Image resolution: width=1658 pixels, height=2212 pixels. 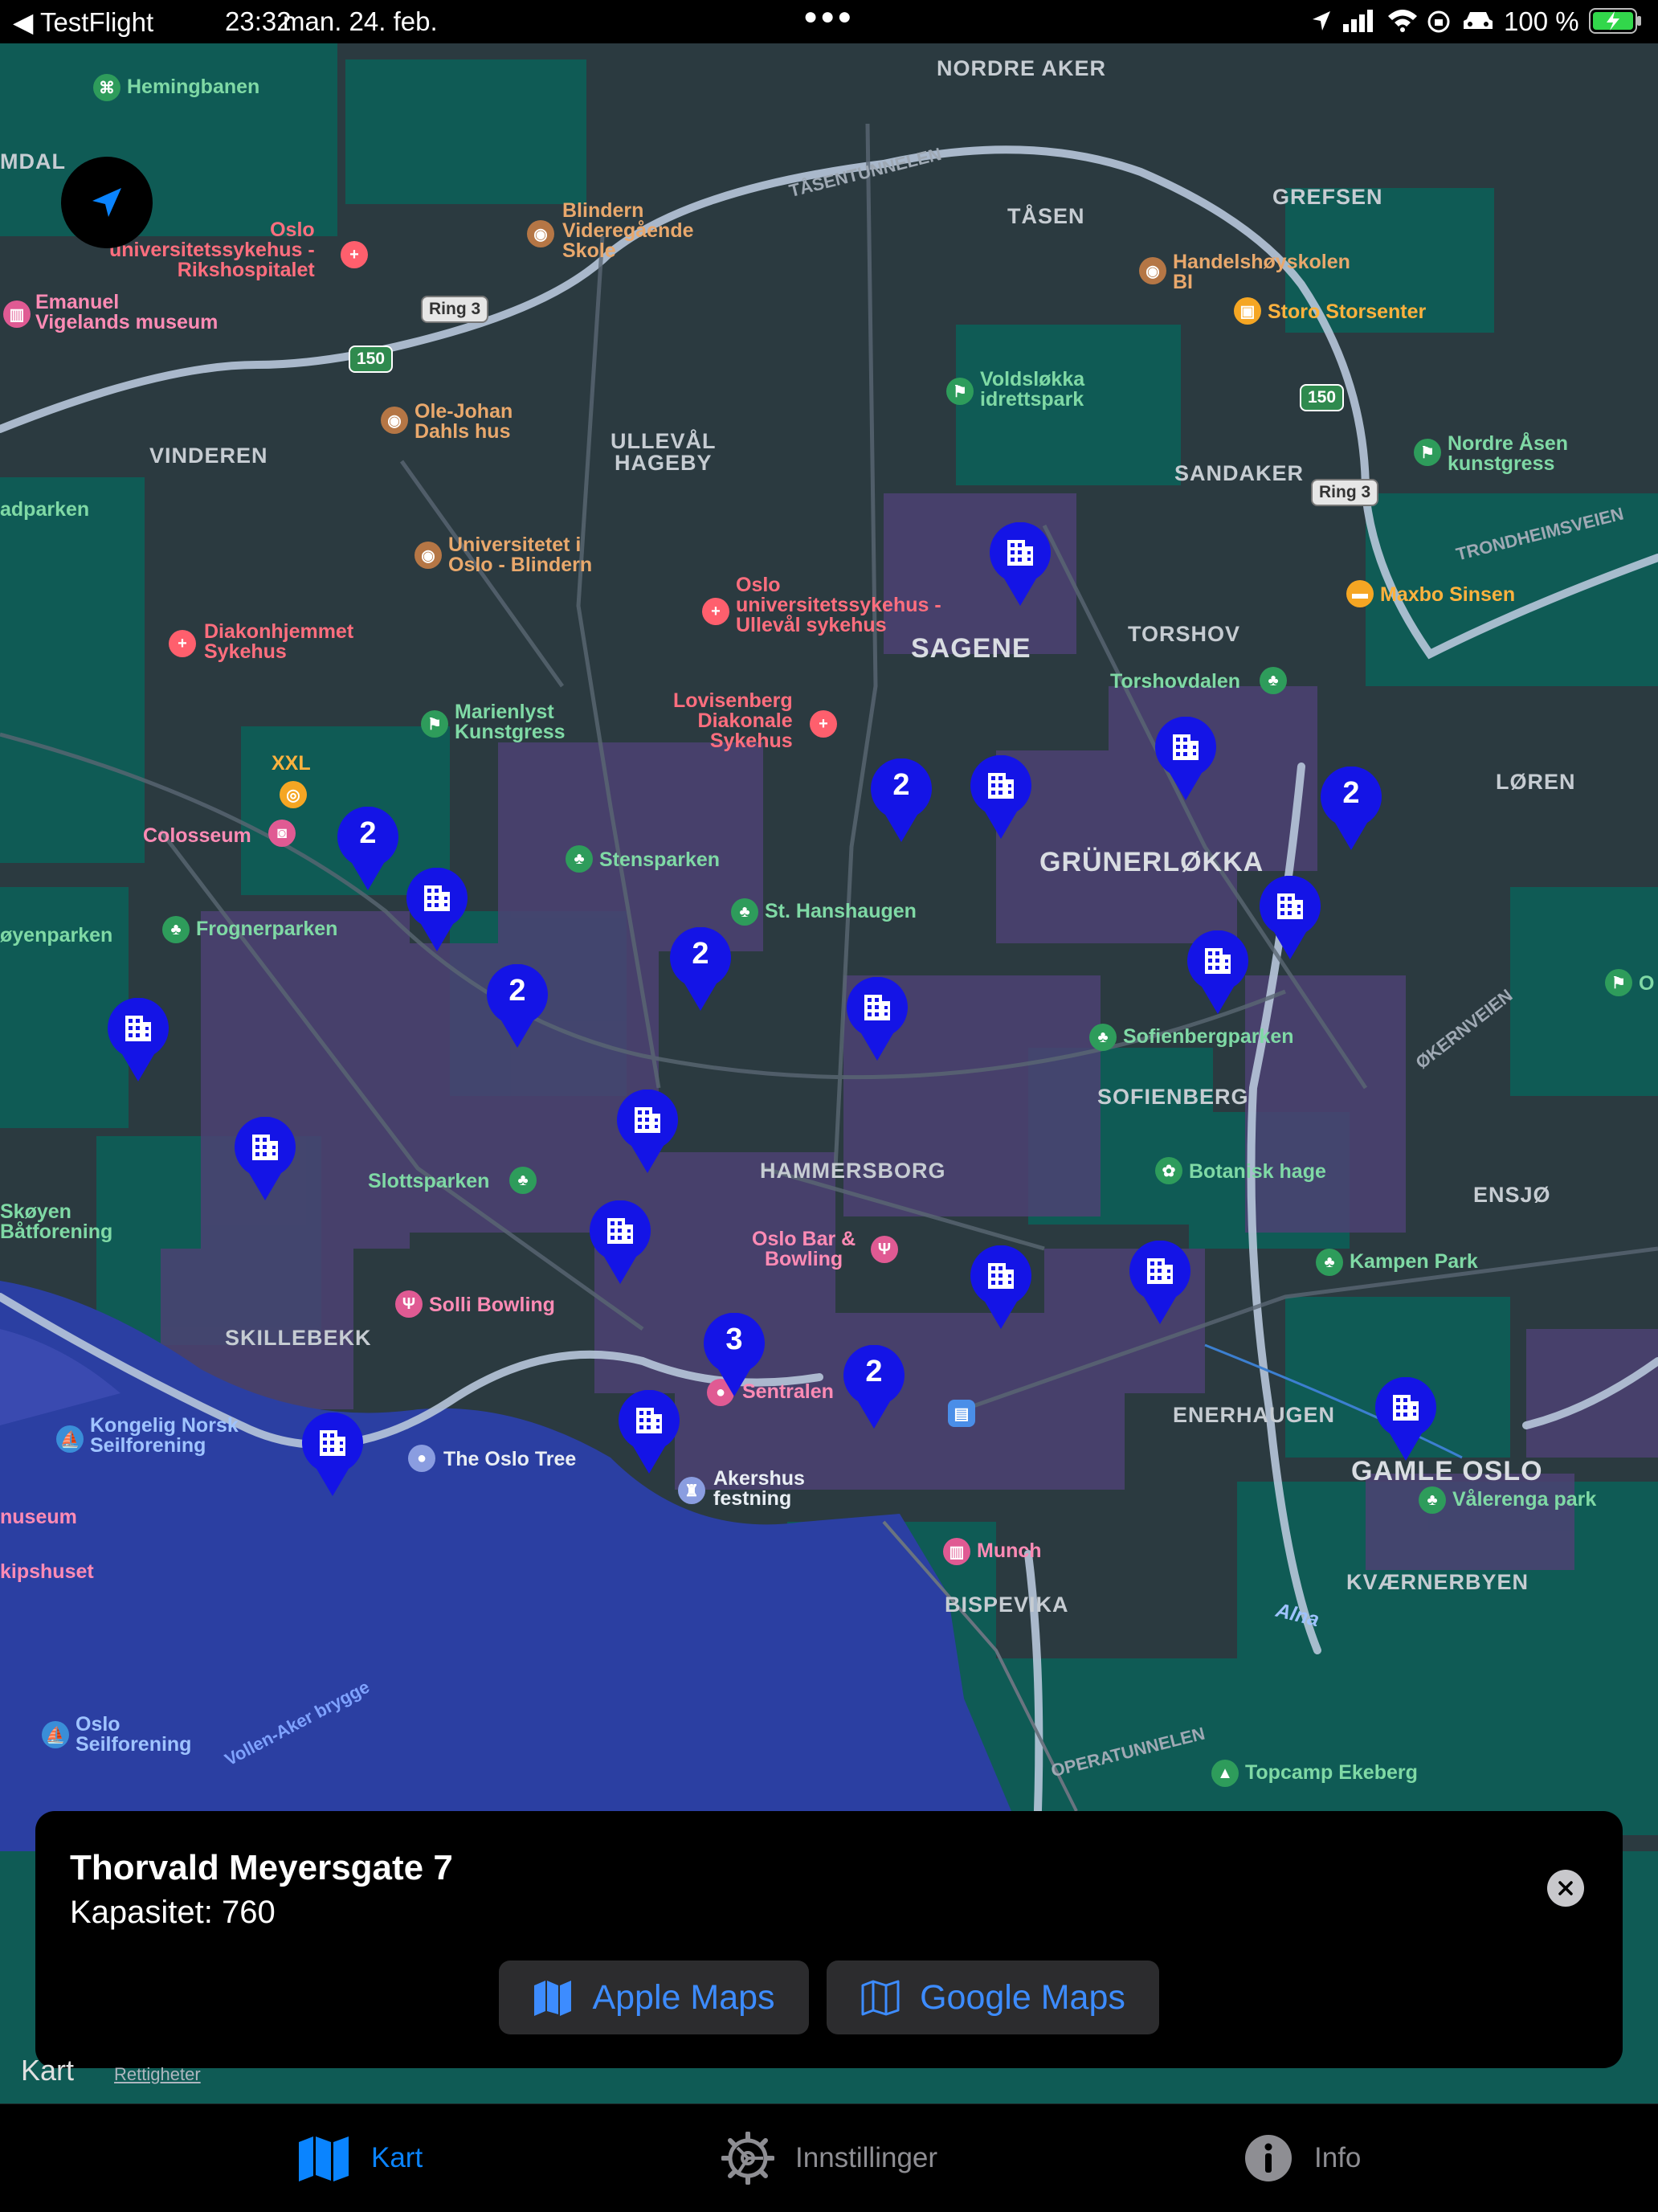 What do you see at coordinates (715, 611) in the screenshot?
I see `hospital-icon-ulleval: +` at bounding box center [715, 611].